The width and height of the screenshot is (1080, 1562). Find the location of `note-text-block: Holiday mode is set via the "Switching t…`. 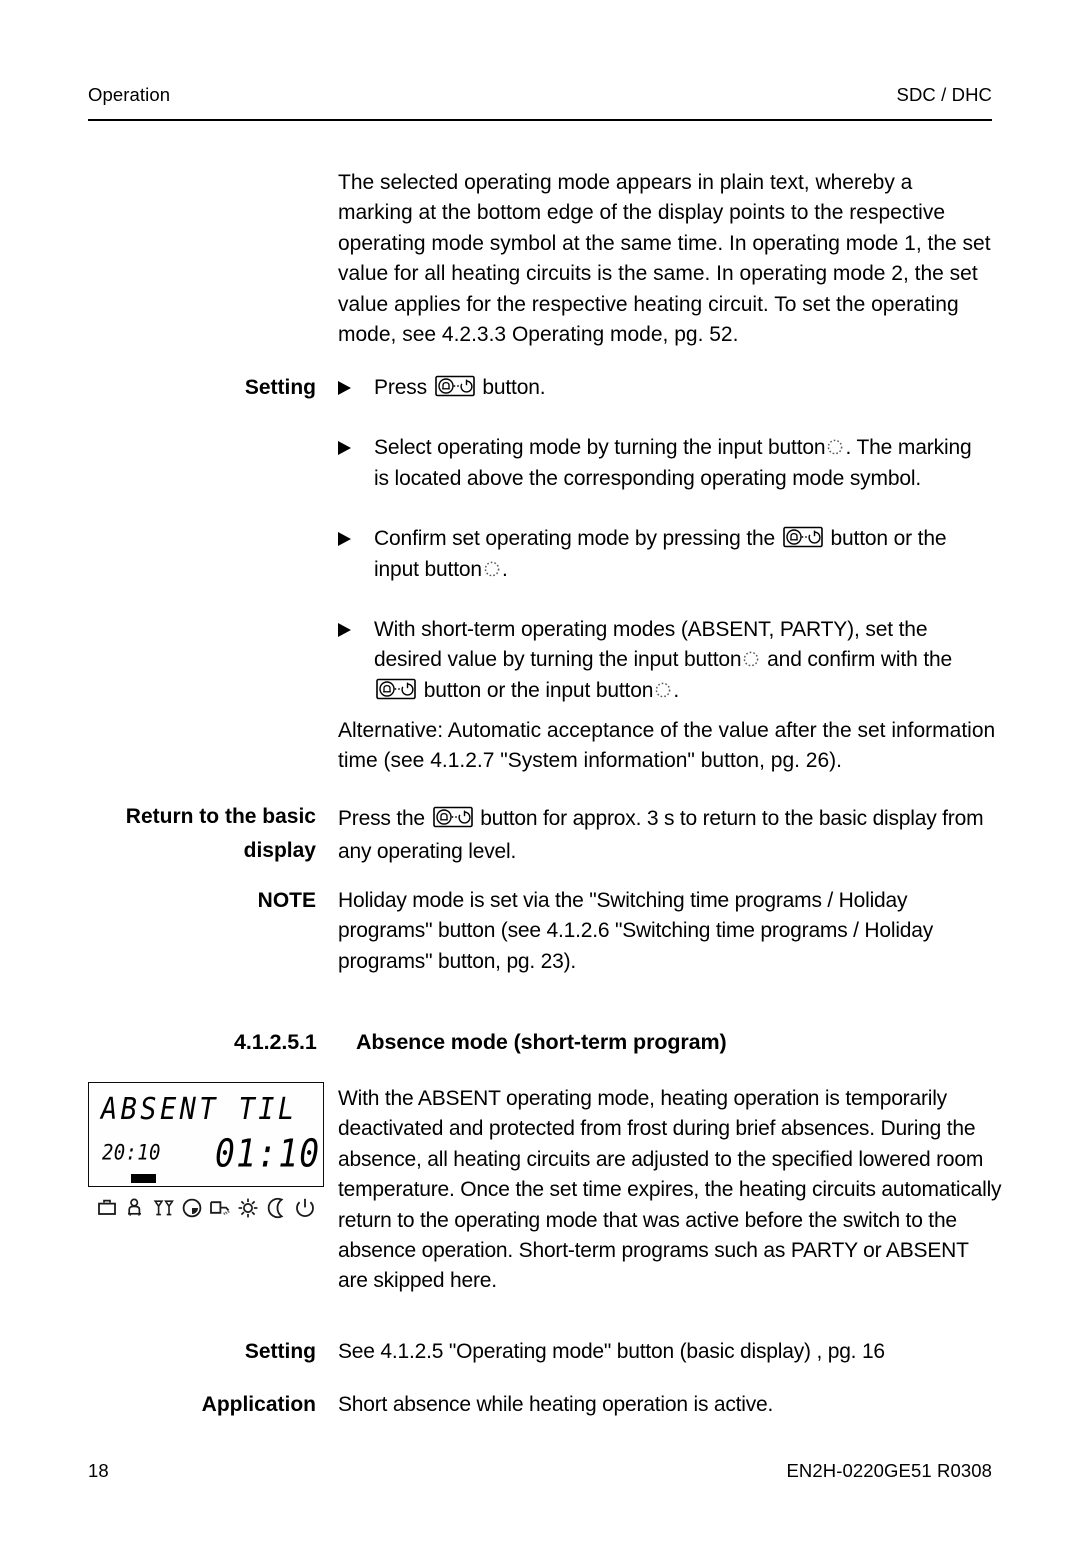

note-text-block: Holiday mode is set via the "Switching t… is located at coordinates (670, 931).